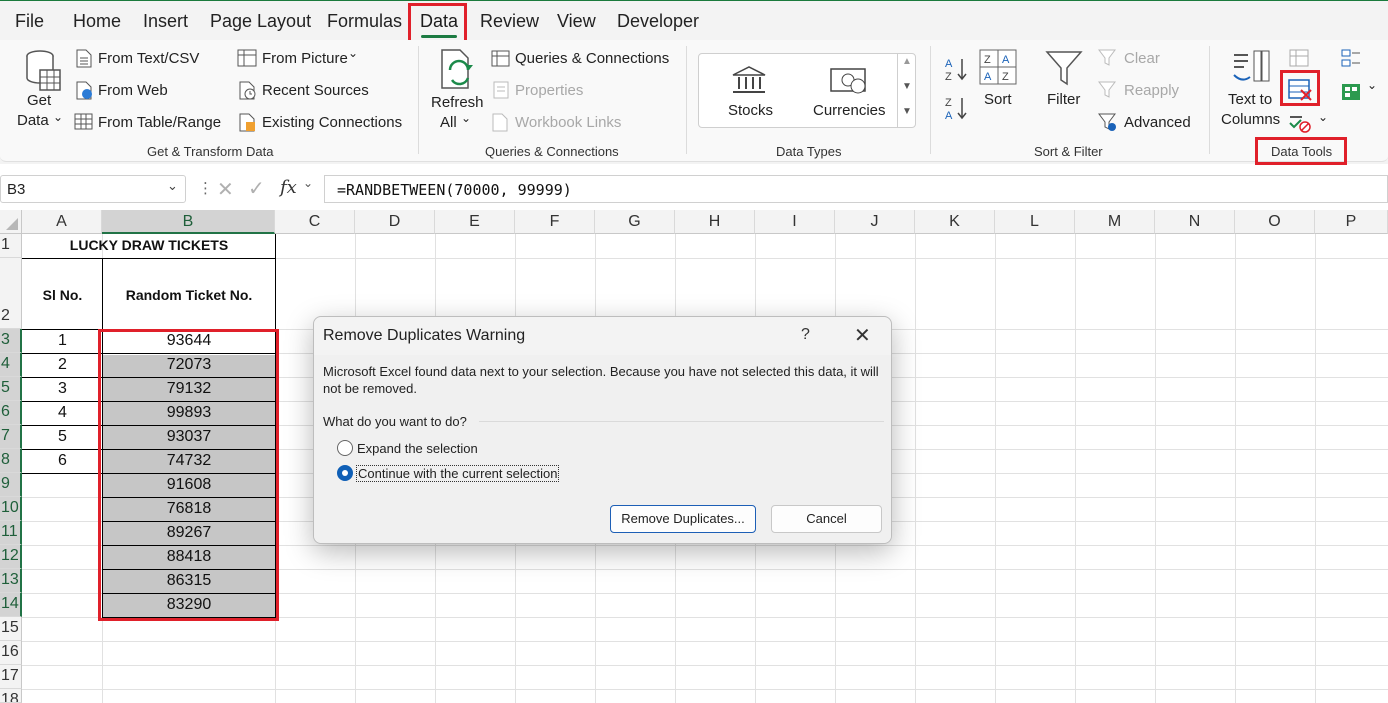  Describe the element at coordinates (11, 389) in the screenshot. I see `row-header-5: 5` at that location.